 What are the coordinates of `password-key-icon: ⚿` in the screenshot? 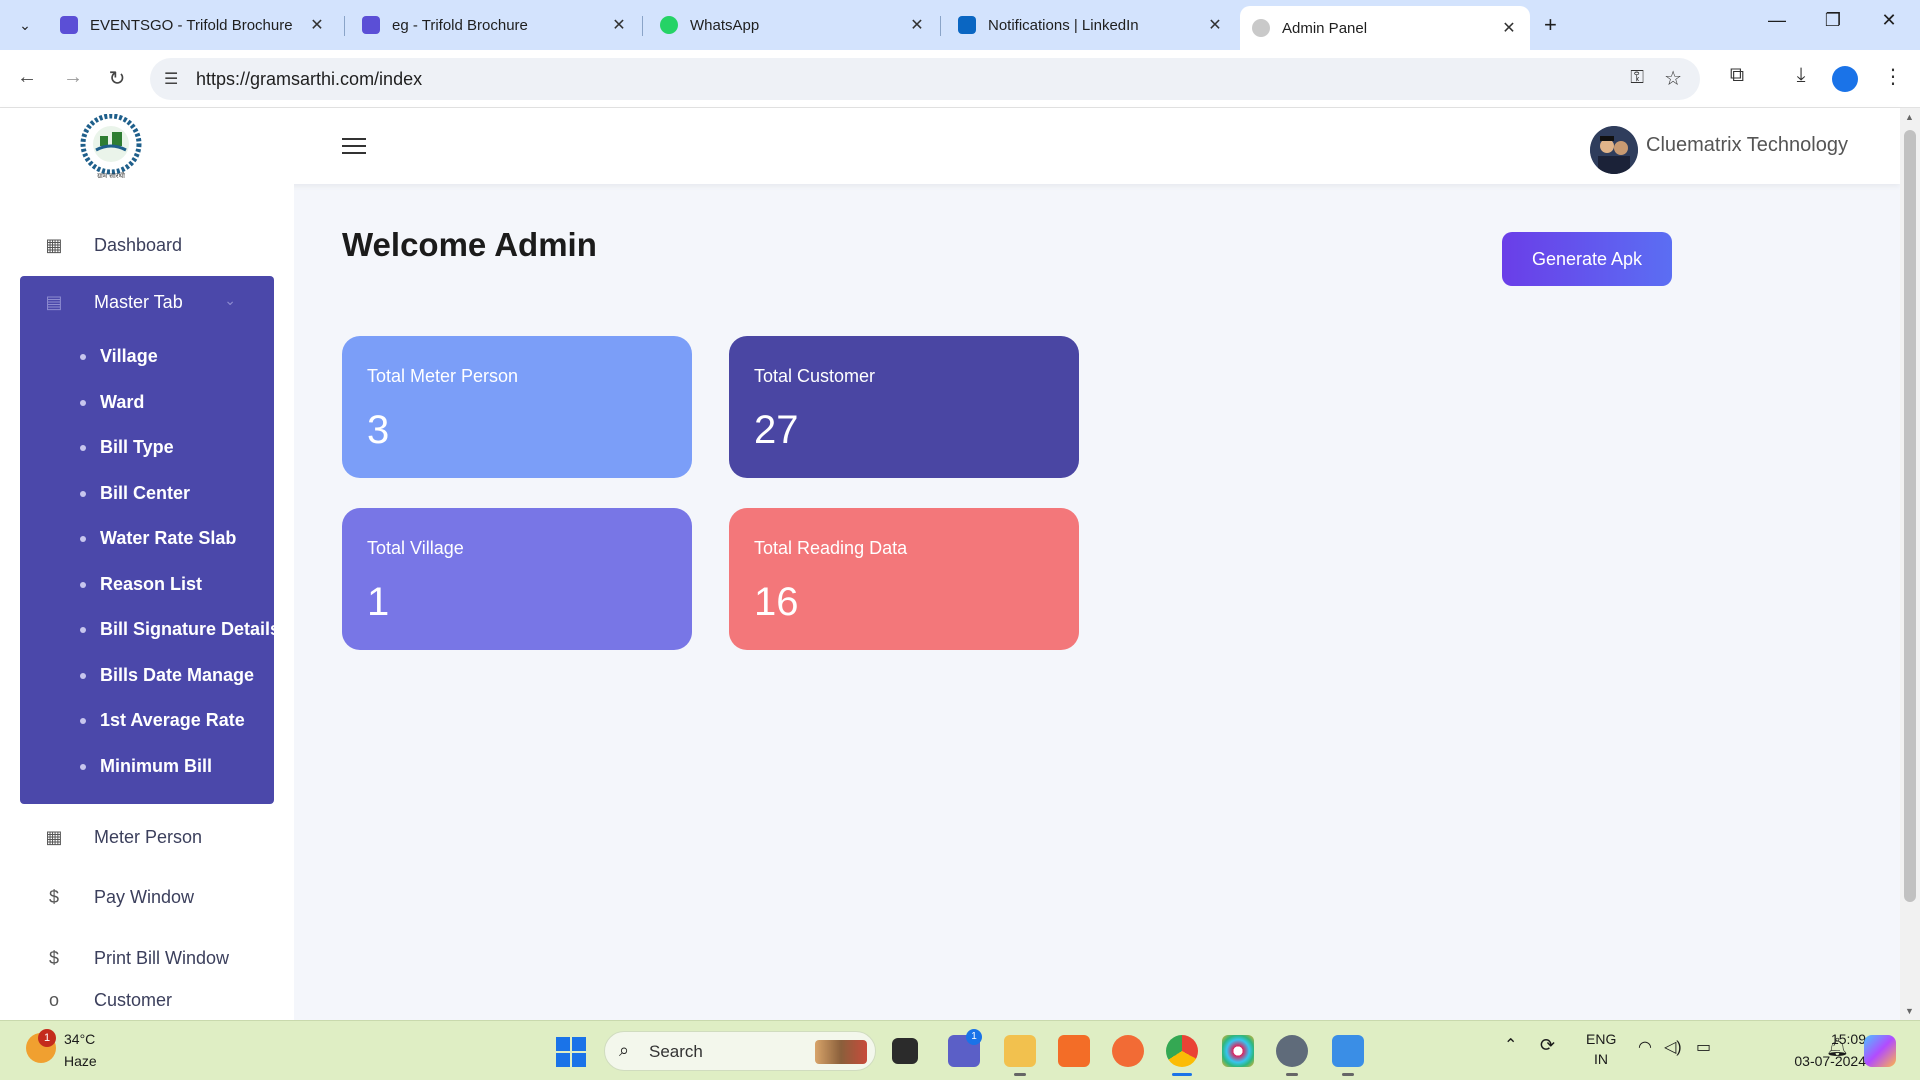 It's located at (1637, 77).